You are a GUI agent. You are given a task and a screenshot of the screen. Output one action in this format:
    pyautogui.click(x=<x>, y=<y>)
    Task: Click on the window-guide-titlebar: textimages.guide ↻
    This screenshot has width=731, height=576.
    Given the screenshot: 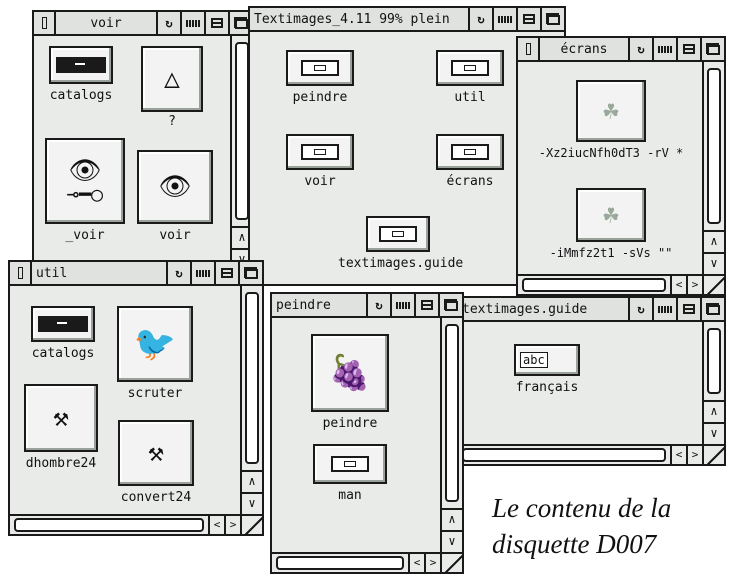 What is the action you would take?
    pyautogui.click(x=591, y=310)
    